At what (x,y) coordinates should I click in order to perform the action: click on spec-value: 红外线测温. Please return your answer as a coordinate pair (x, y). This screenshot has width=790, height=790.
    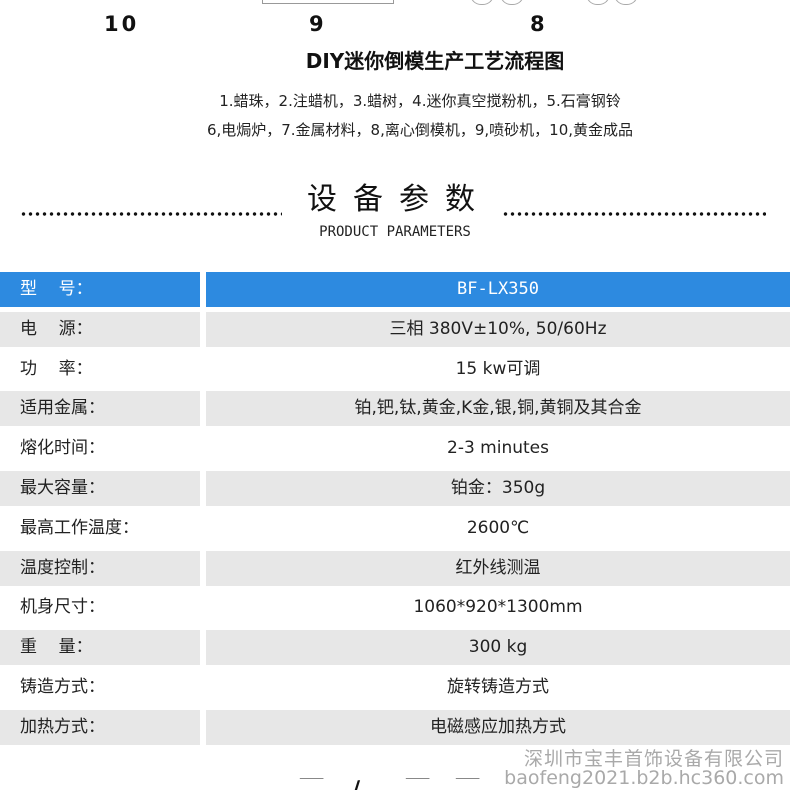
    Looking at the image, I should click on (498, 568).